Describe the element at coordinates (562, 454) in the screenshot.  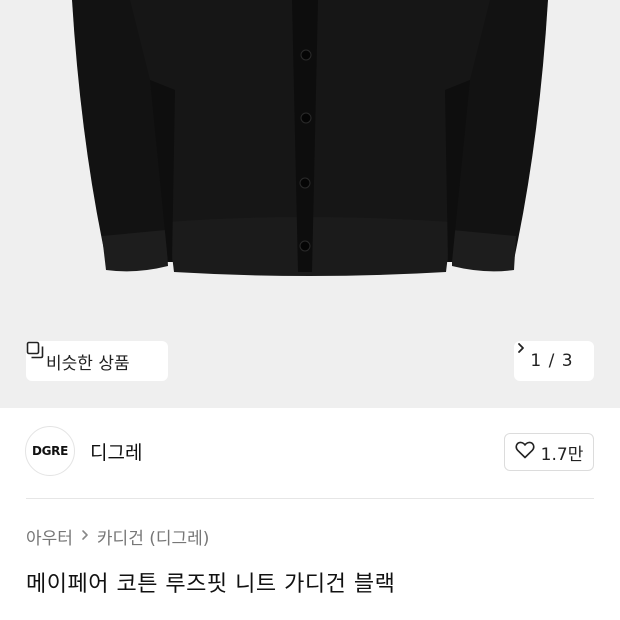
I see `like-count: 1.7만` at that location.